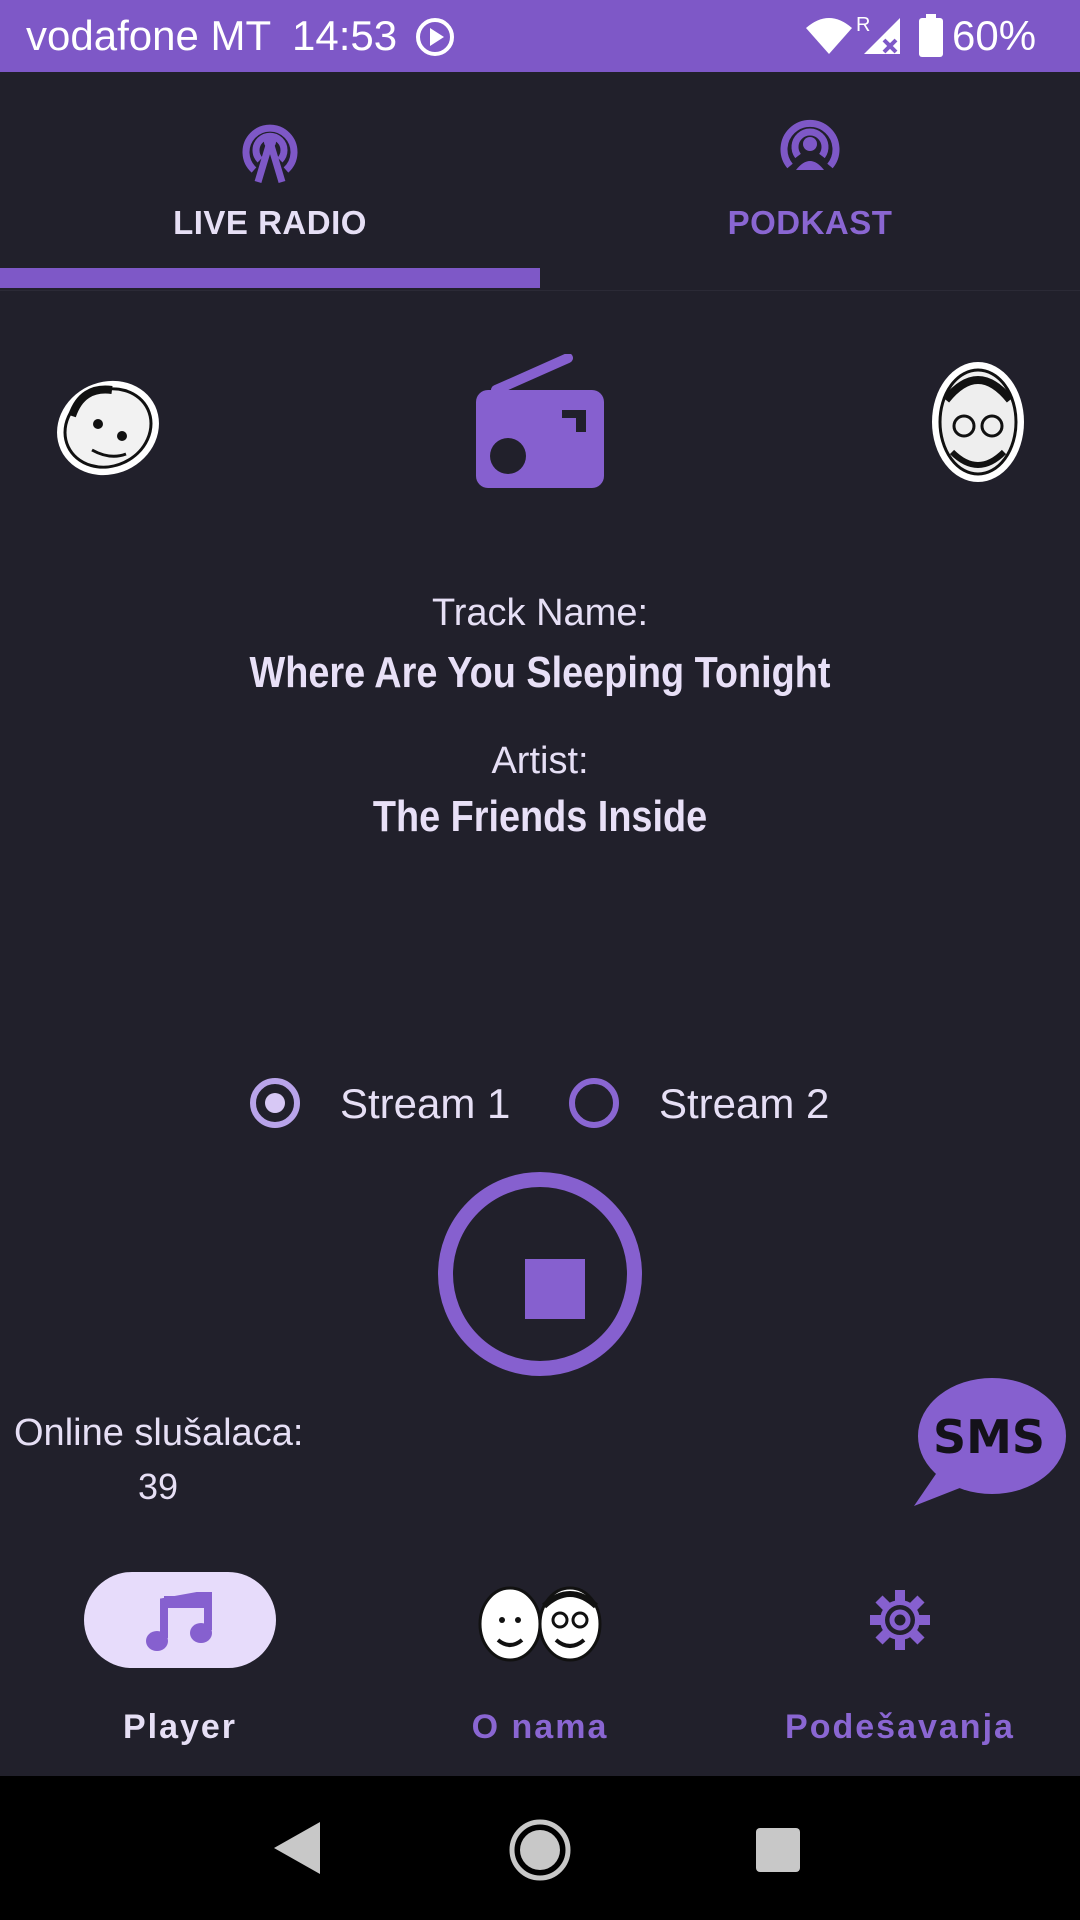 This screenshot has width=1080, height=1920. I want to click on system-navigation-bar, so click(540, 1848).